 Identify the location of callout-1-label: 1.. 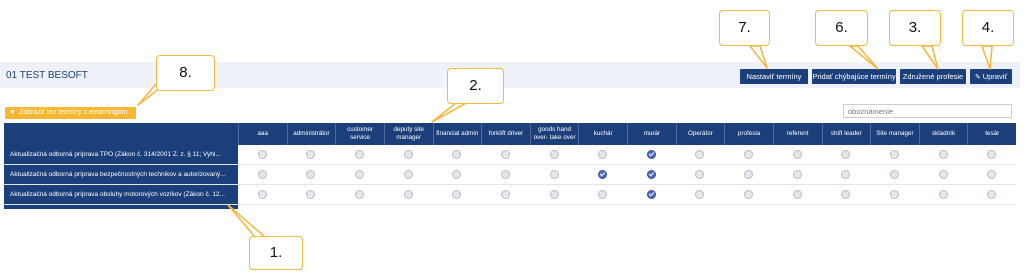
(276, 252).